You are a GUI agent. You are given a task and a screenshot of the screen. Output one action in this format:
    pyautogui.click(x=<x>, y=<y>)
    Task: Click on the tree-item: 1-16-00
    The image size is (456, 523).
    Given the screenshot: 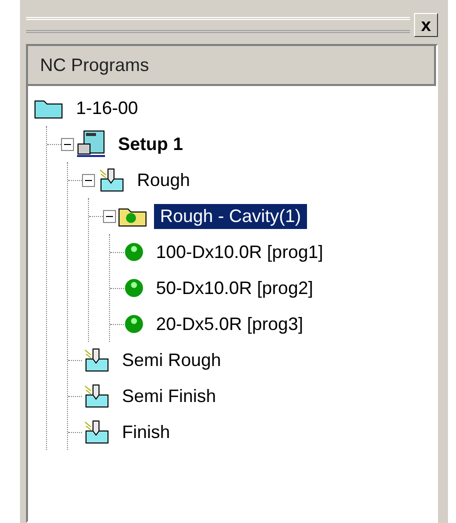 What is the action you would take?
    pyautogui.click(x=107, y=108)
    